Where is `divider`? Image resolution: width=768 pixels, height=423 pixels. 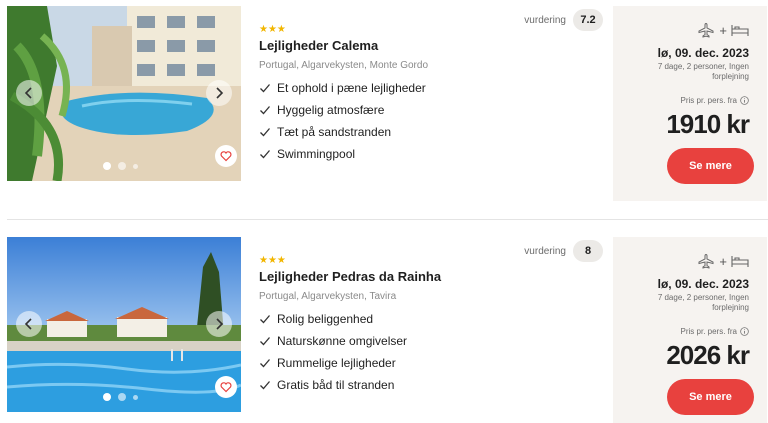 divider is located at coordinates (387, 219).